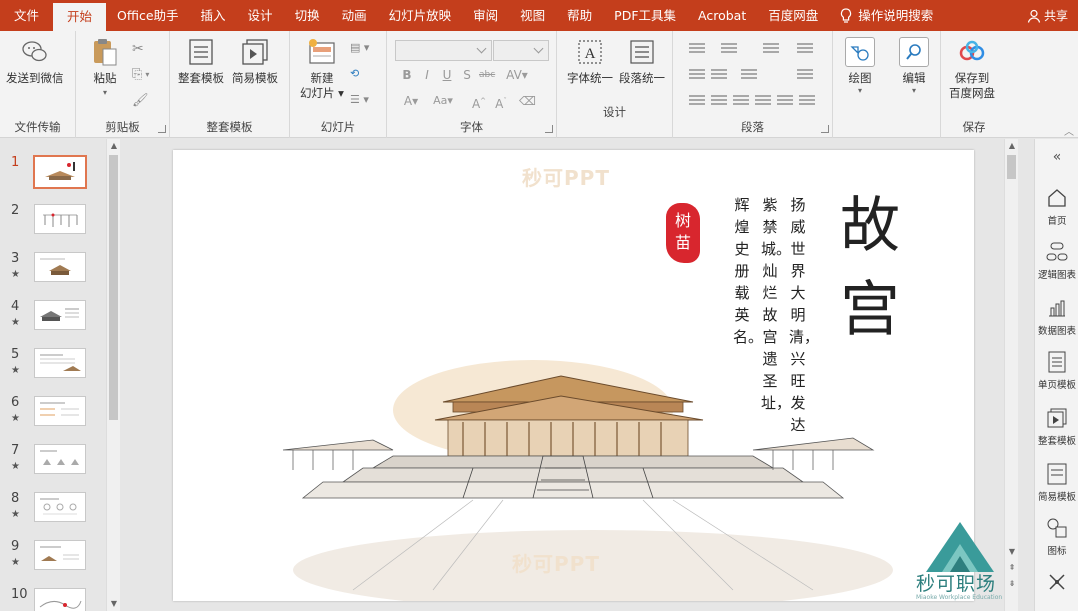 Image resolution: width=1078 pixels, height=611 pixels. What do you see at coordinates (722, 15) in the screenshot?
I see `menu-acrobat: Acrobat` at bounding box center [722, 15].